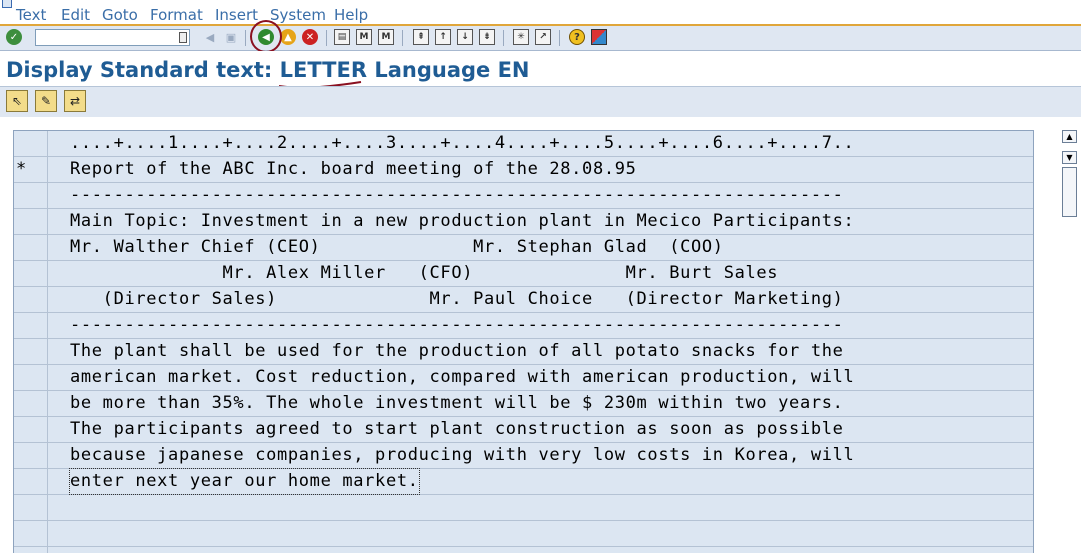 This screenshot has width=1081, height=553. Describe the element at coordinates (106, 43) in the screenshot. I see `command-input` at that location.